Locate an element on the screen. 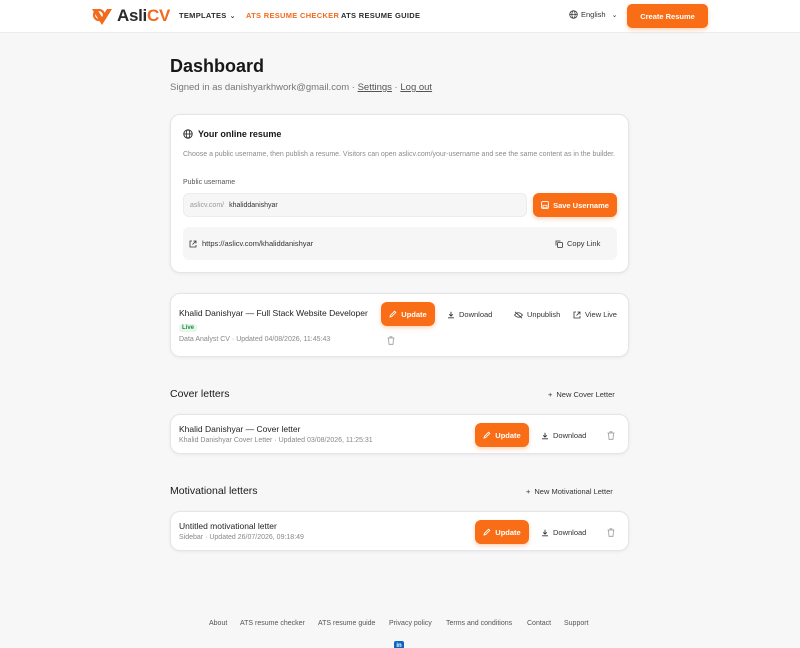 Image resolution: width=800 pixels, height=648 pixels. footer-terms: Terms and conditions is located at coordinates (479, 623).